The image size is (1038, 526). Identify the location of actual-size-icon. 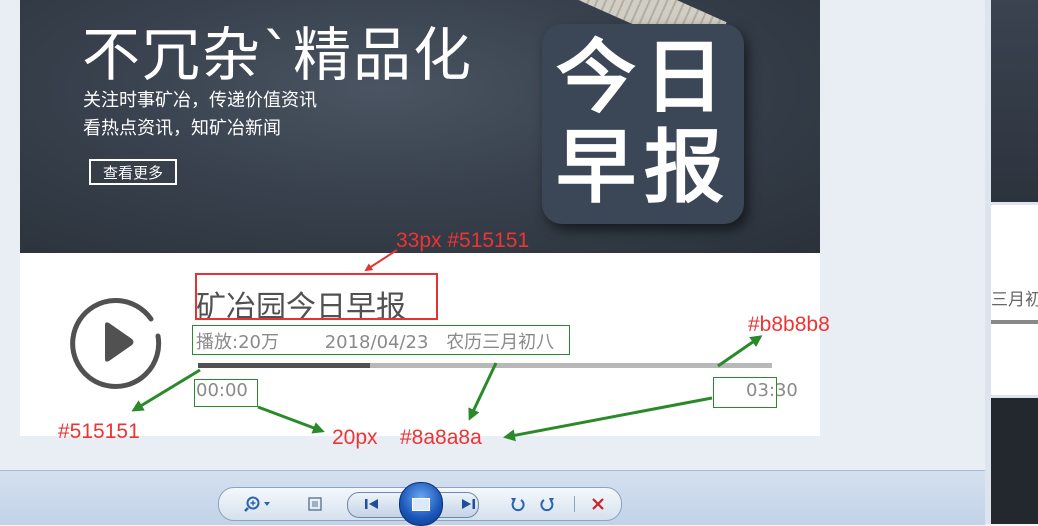
(315, 504).